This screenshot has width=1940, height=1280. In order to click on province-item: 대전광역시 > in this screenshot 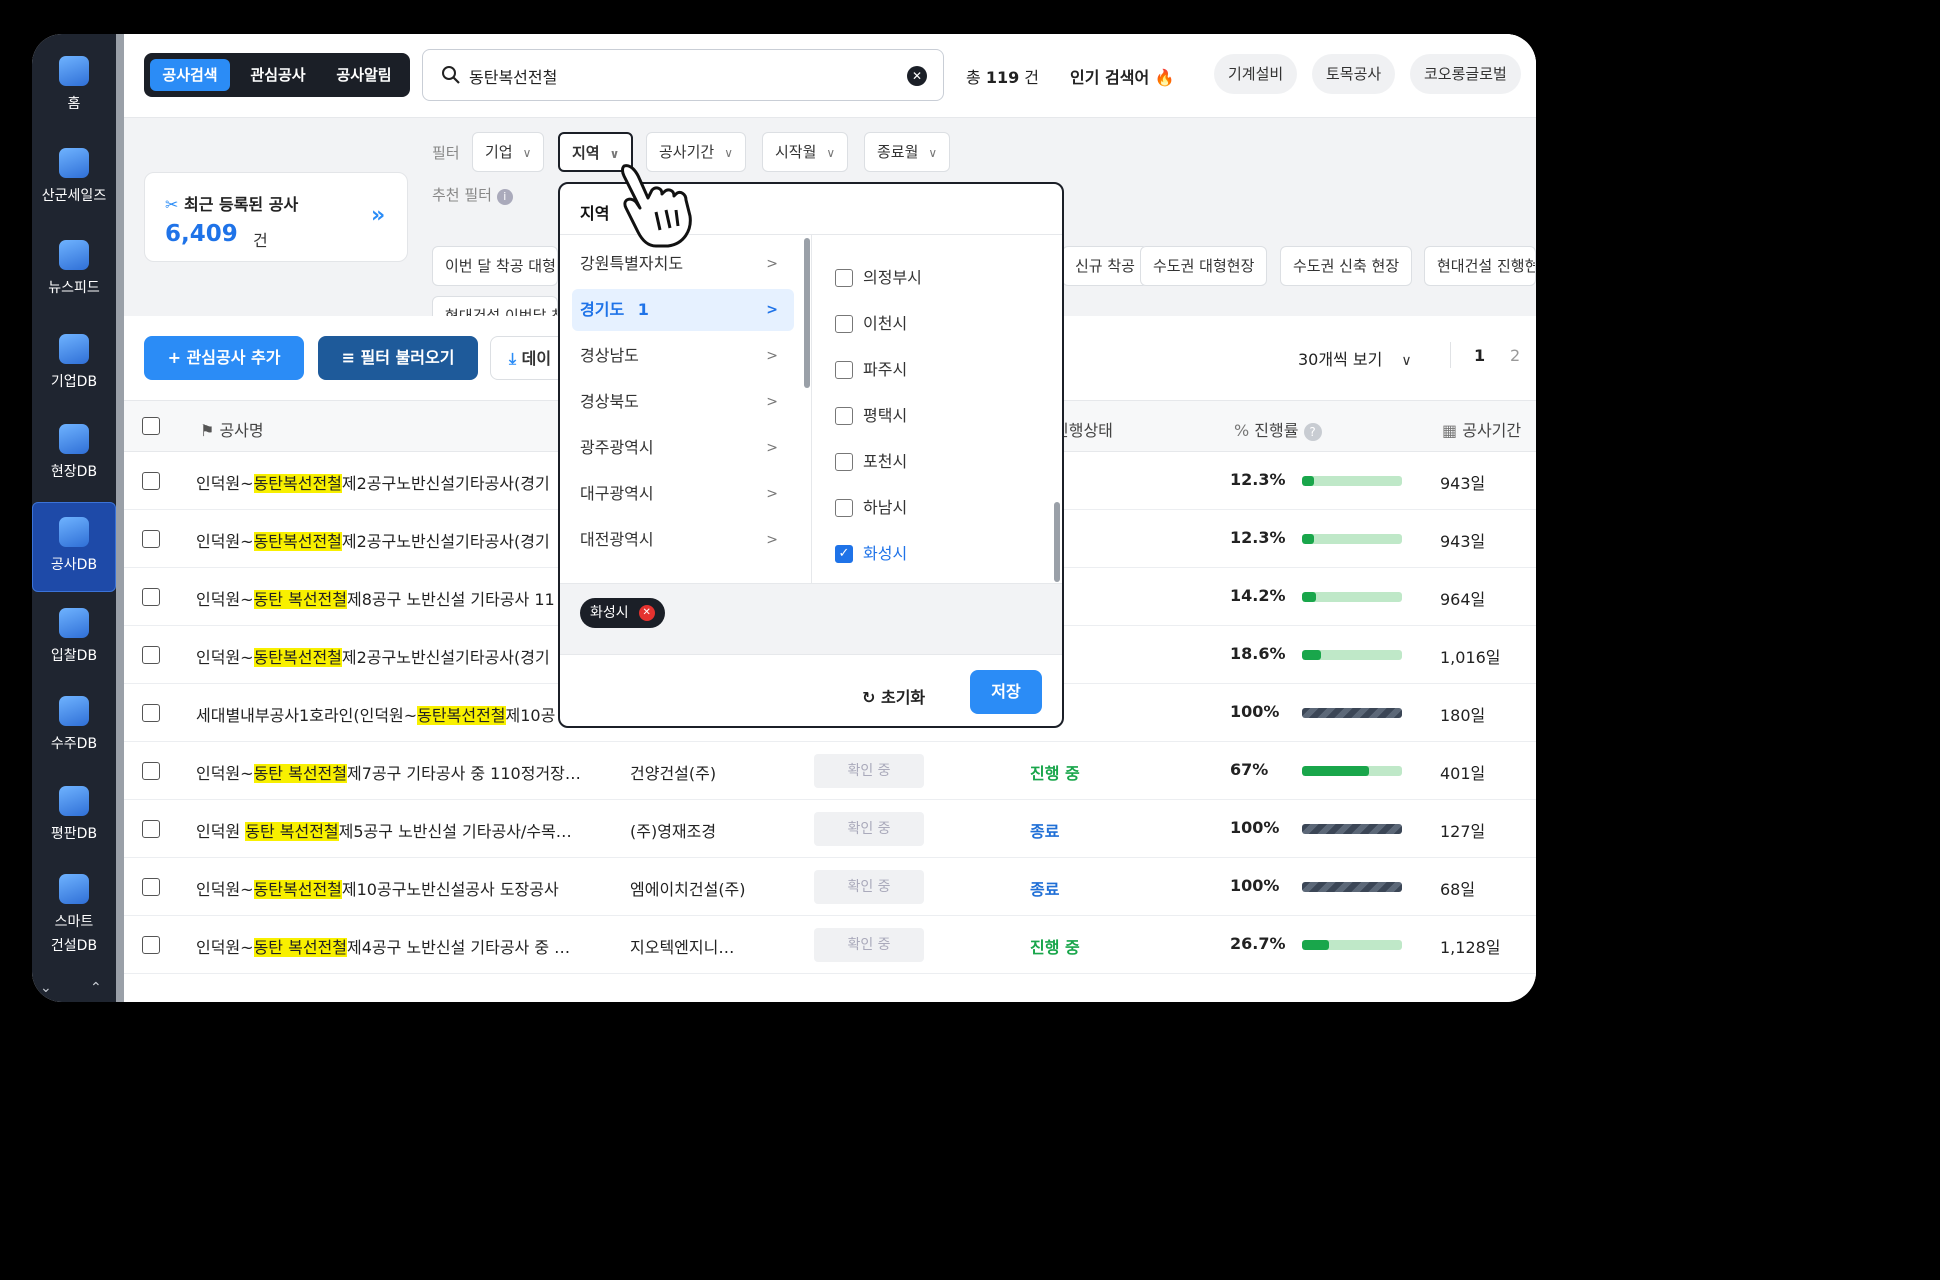, I will do `click(683, 540)`.